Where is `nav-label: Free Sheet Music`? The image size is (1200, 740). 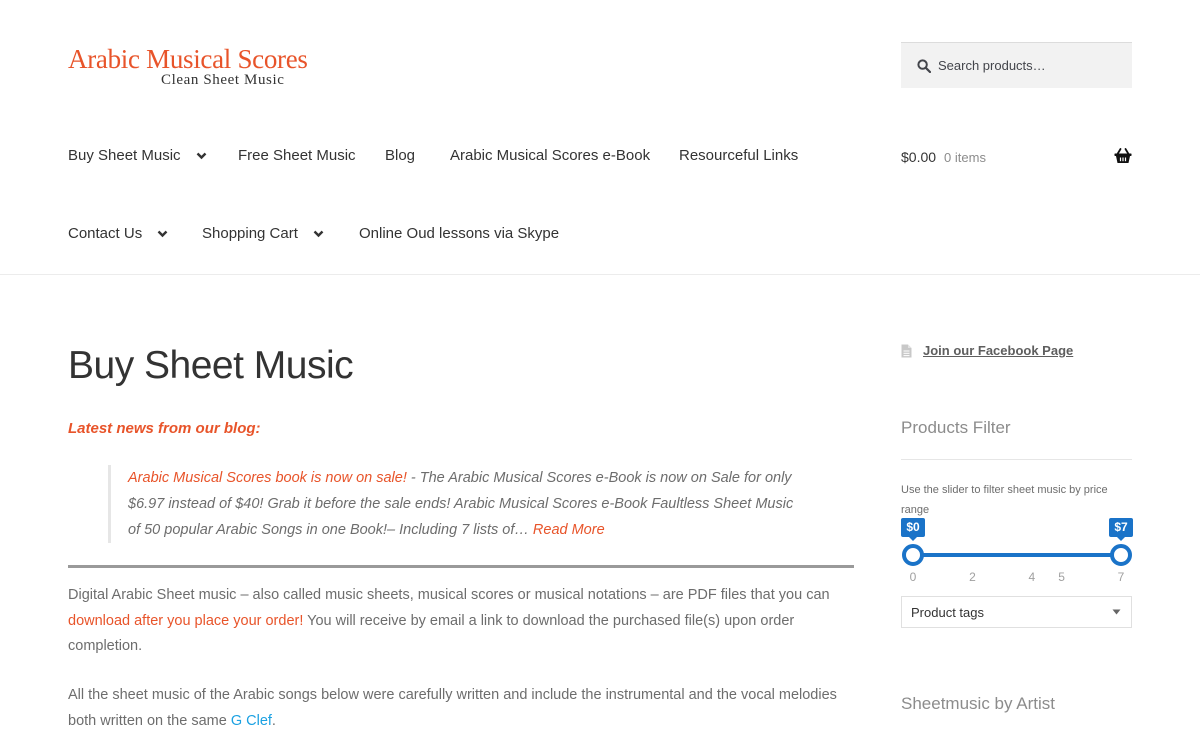
nav-label: Free Sheet Music is located at coordinates (297, 155).